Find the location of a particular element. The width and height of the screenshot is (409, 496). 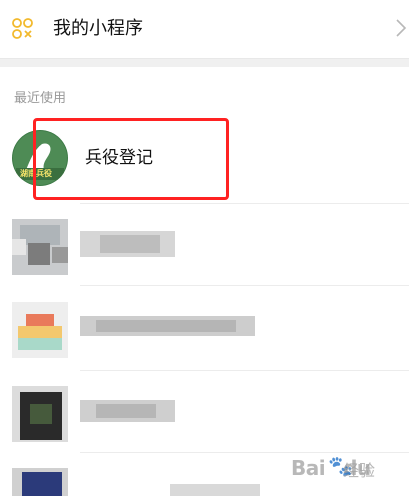

section-label-recent: 最近使用 is located at coordinates (40, 98).